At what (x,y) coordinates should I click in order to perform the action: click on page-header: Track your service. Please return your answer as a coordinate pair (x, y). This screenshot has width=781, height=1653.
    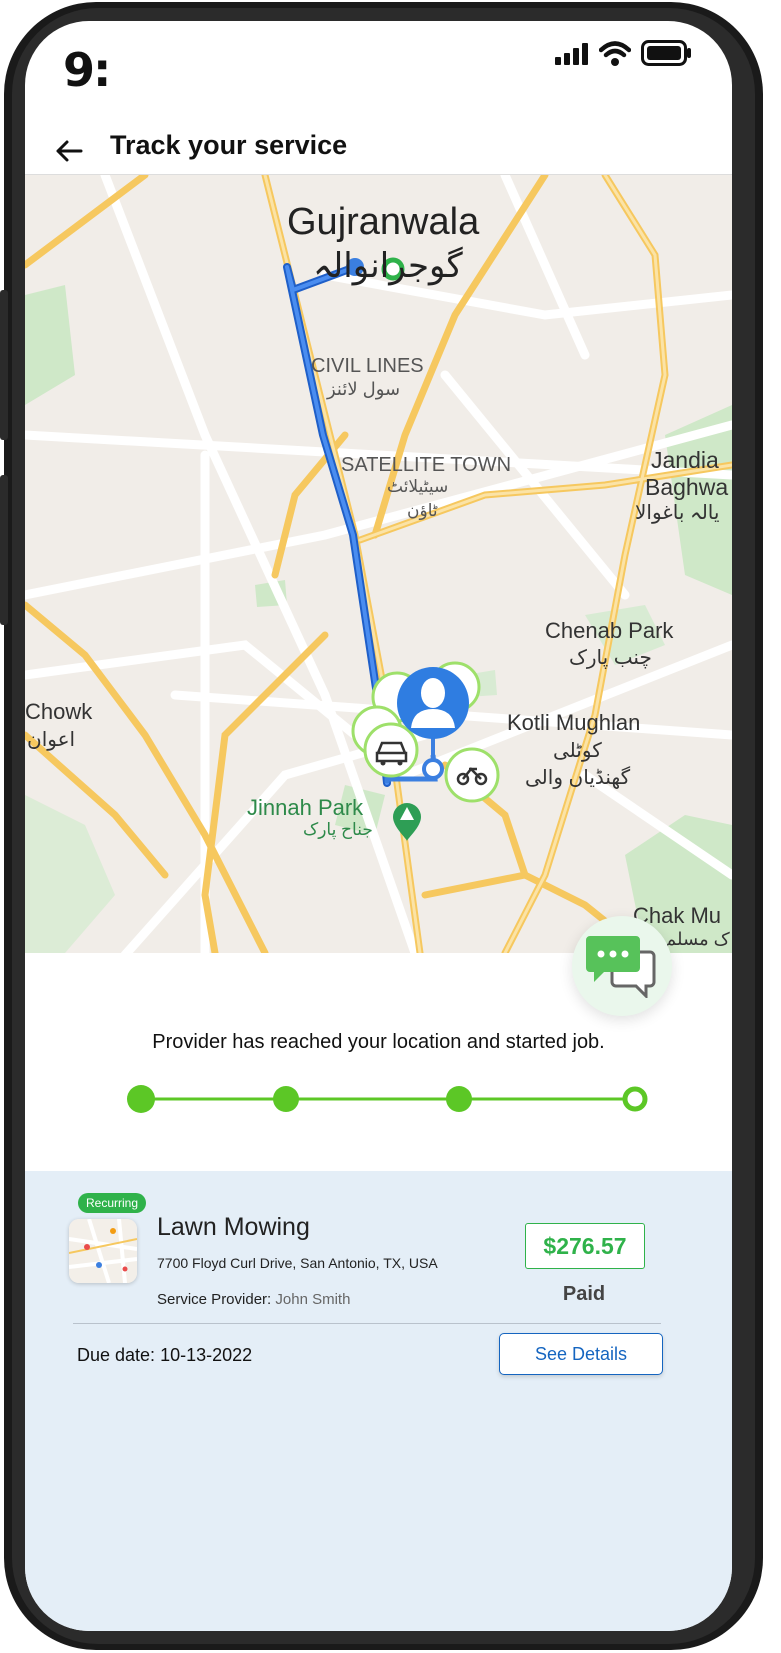
    Looking at the image, I should click on (378, 143).